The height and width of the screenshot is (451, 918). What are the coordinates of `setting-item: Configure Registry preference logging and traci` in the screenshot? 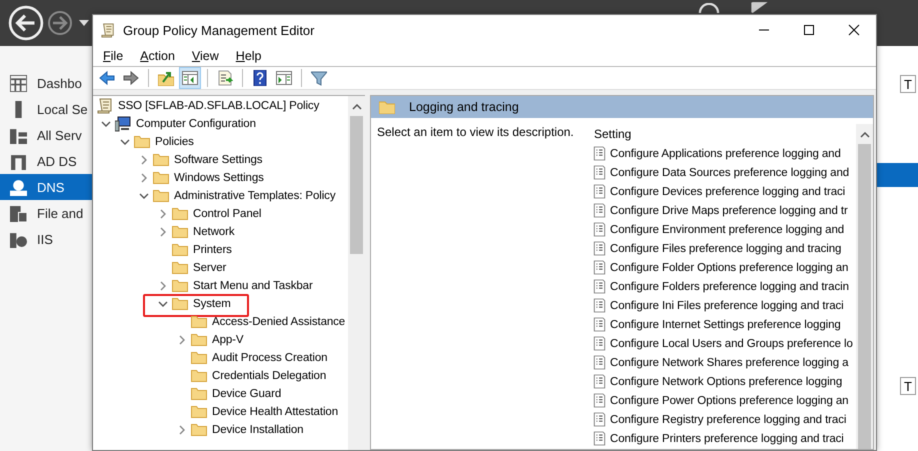 It's located at (728, 420).